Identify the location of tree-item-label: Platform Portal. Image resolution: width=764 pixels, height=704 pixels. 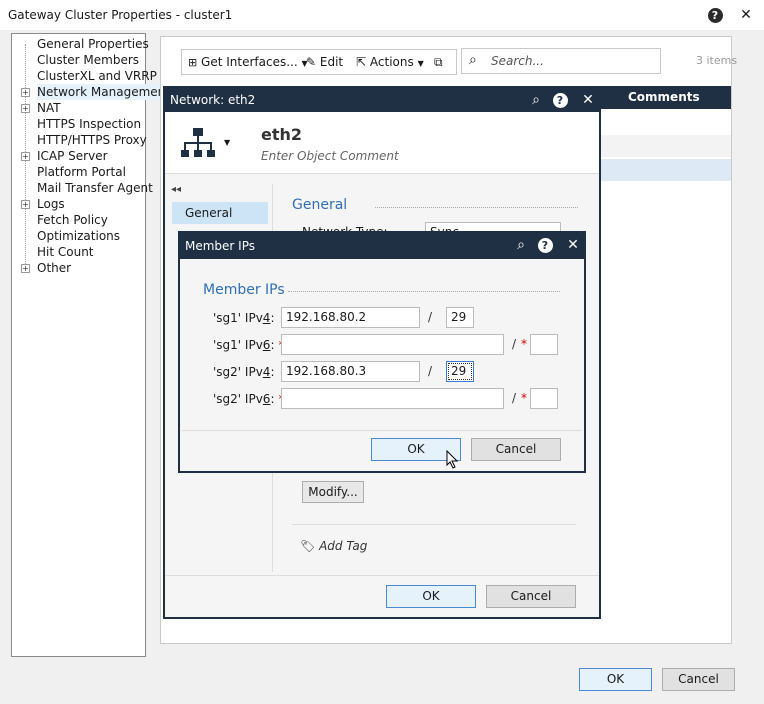
(81, 172).